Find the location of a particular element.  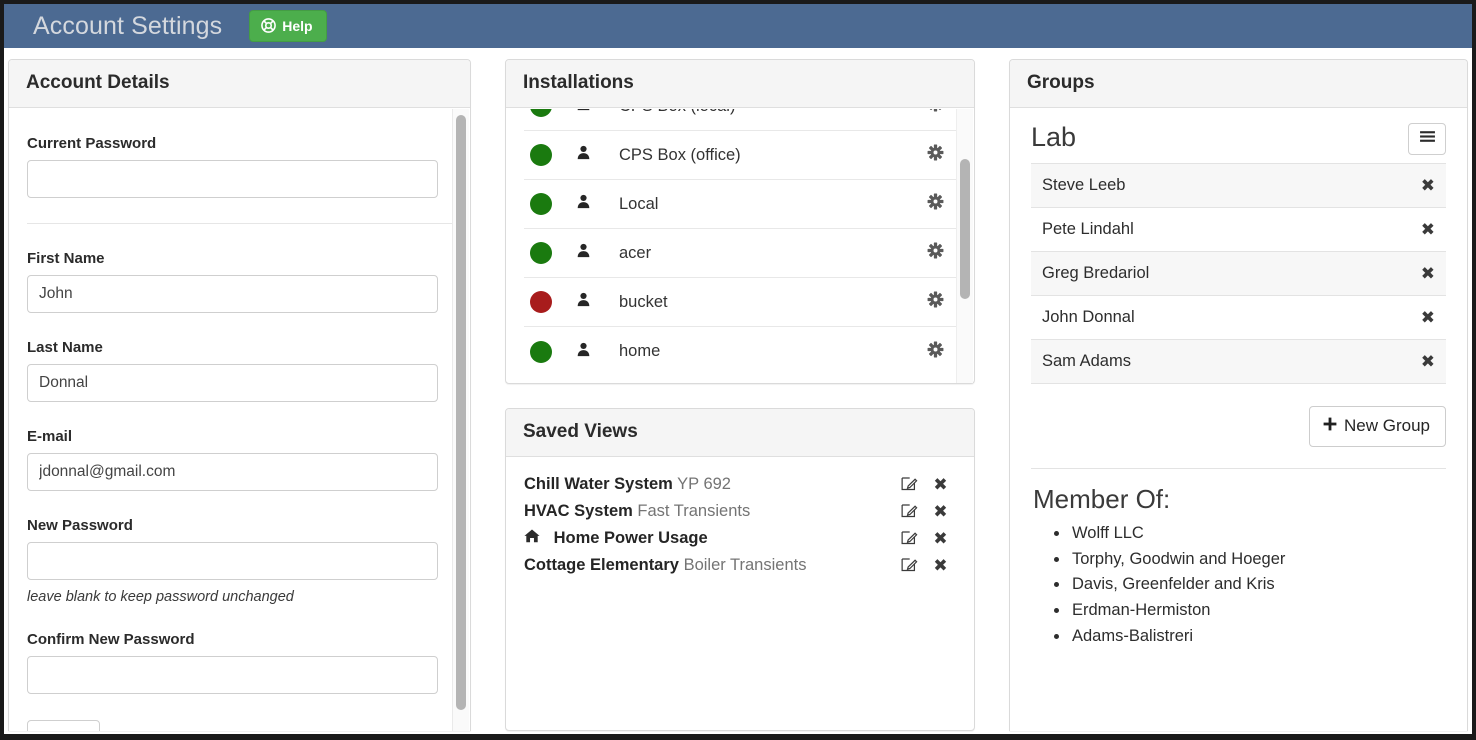

member-of-item: Torphy, Goodwin and Hoeger is located at coordinates (1258, 560).